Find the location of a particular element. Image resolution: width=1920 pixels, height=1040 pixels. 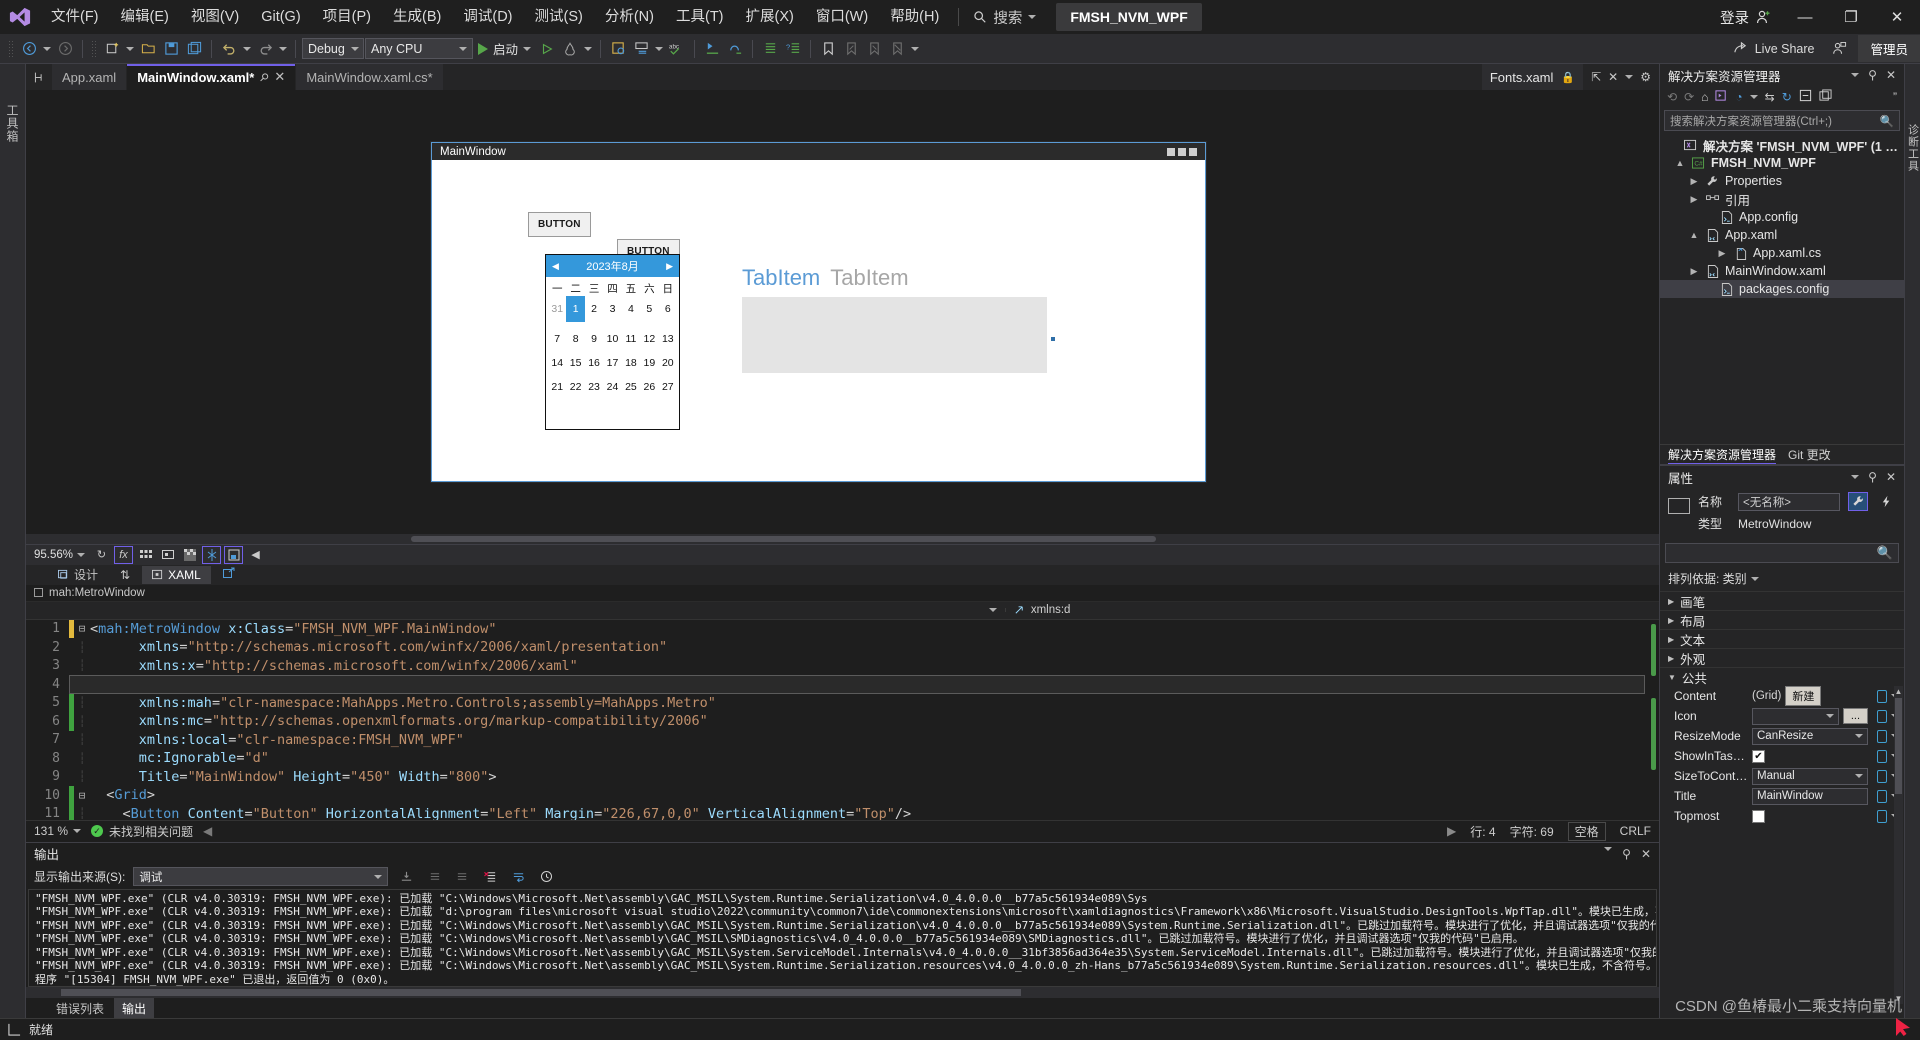

tab-app-xaml: App.xaml is located at coordinates (90, 77).